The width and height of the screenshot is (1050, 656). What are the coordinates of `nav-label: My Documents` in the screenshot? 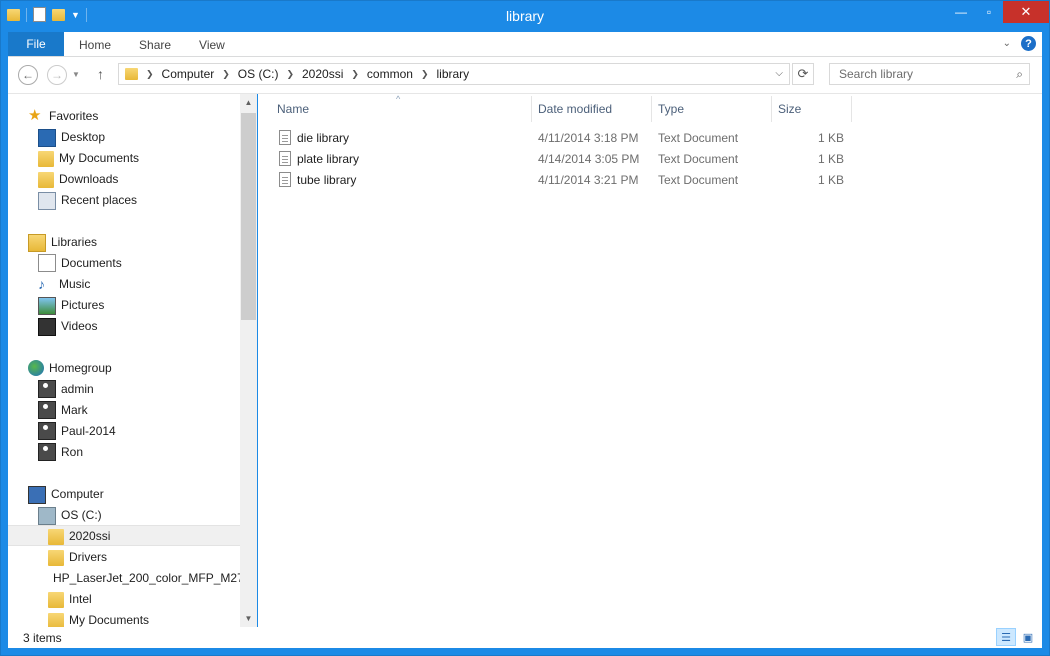 It's located at (109, 619).